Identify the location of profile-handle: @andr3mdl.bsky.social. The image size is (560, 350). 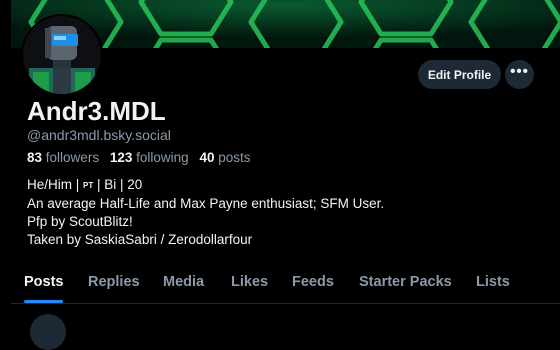
(99, 135).